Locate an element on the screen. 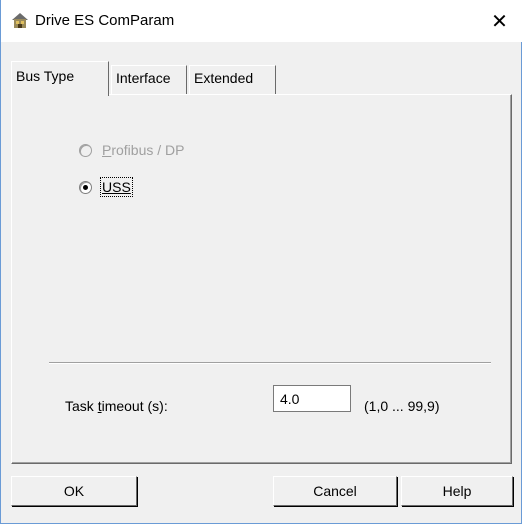  tab-bus-type: Bus Type is located at coordinates (60, 78).